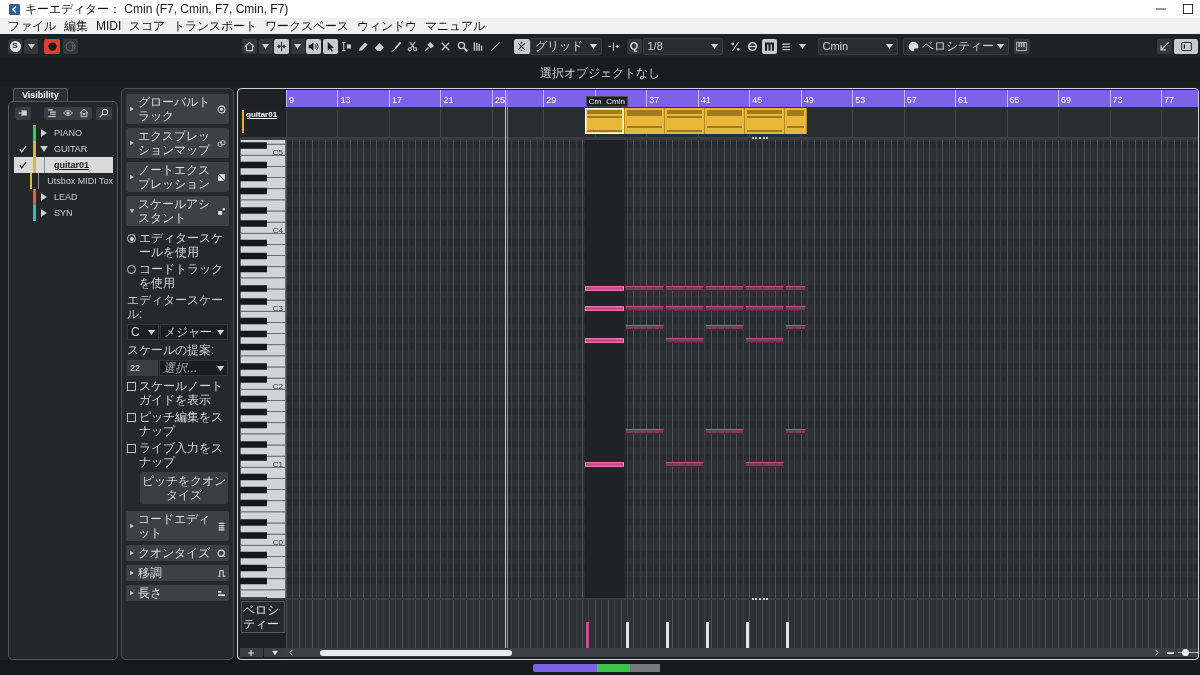 This screenshot has height=675, width=1200. Describe the element at coordinates (63, 213) in the screenshot. I see `track-name: SYN` at that location.